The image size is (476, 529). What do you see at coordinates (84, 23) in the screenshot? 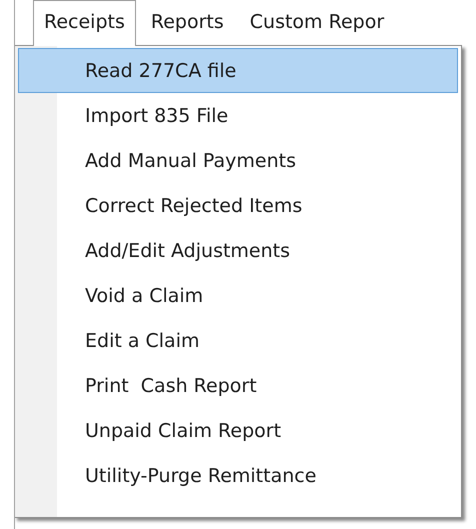
I see `menu-bar-item: Receipts` at bounding box center [84, 23].